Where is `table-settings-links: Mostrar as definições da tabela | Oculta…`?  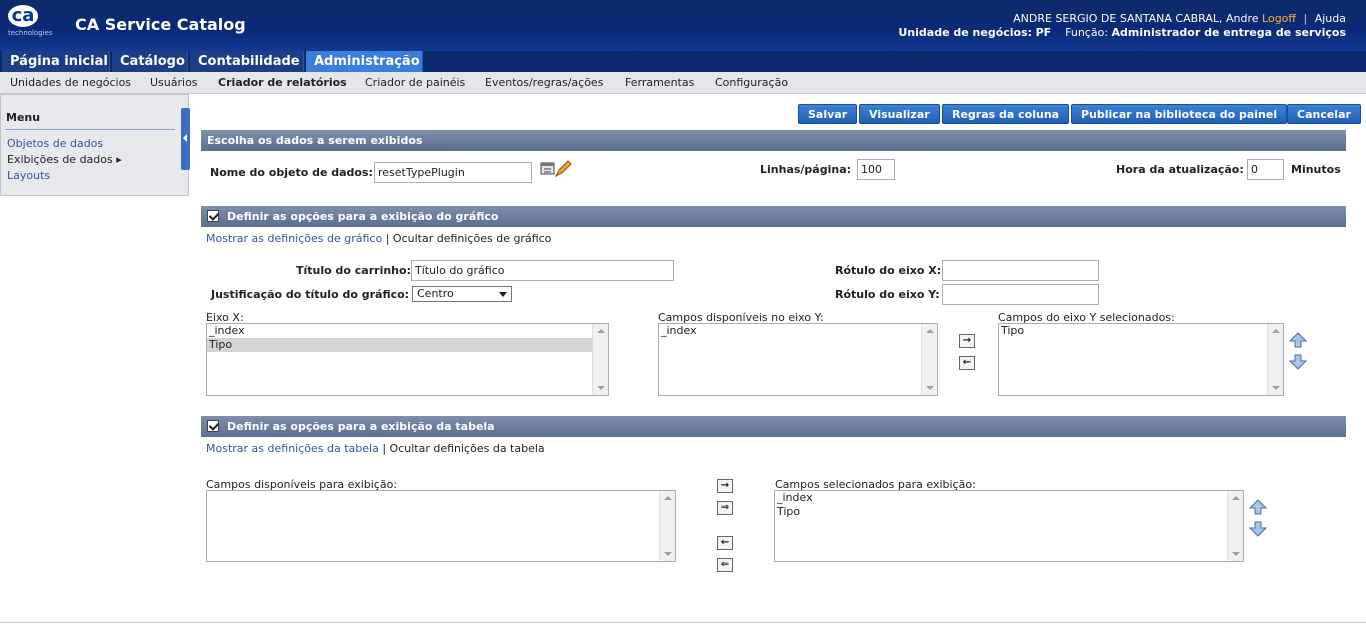 table-settings-links: Mostrar as definições da tabela | Oculta… is located at coordinates (375, 448).